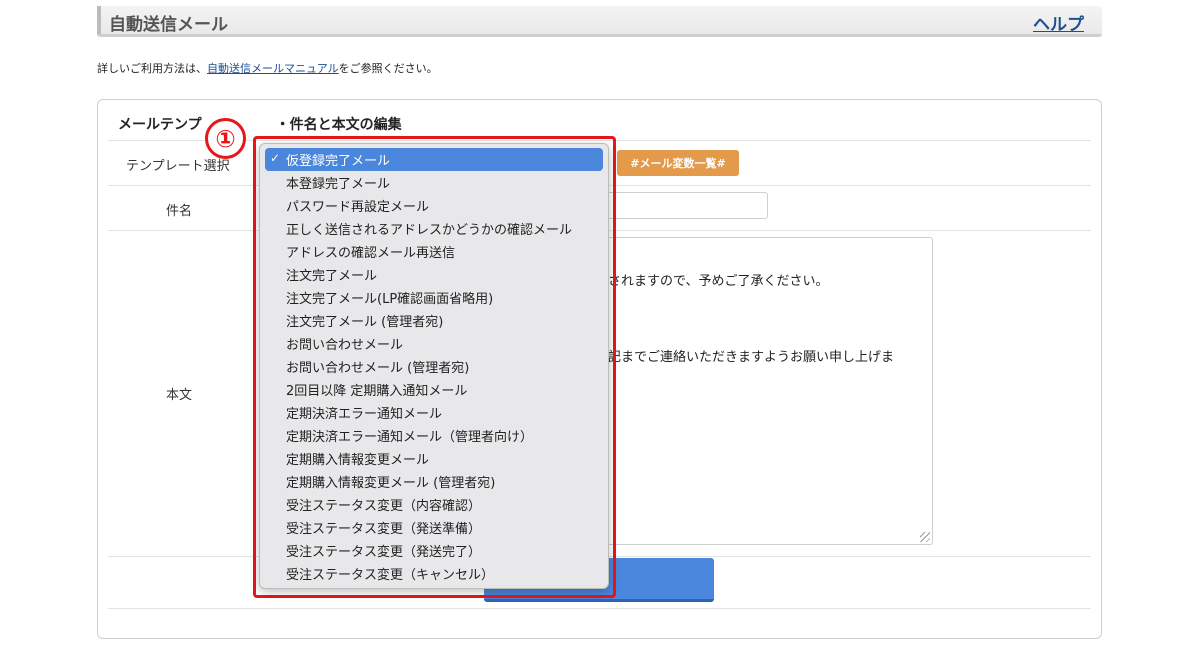  Describe the element at coordinates (434, 412) in the screenshot. I see `dropdown-option: 定期決済エラー通知メール` at that location.